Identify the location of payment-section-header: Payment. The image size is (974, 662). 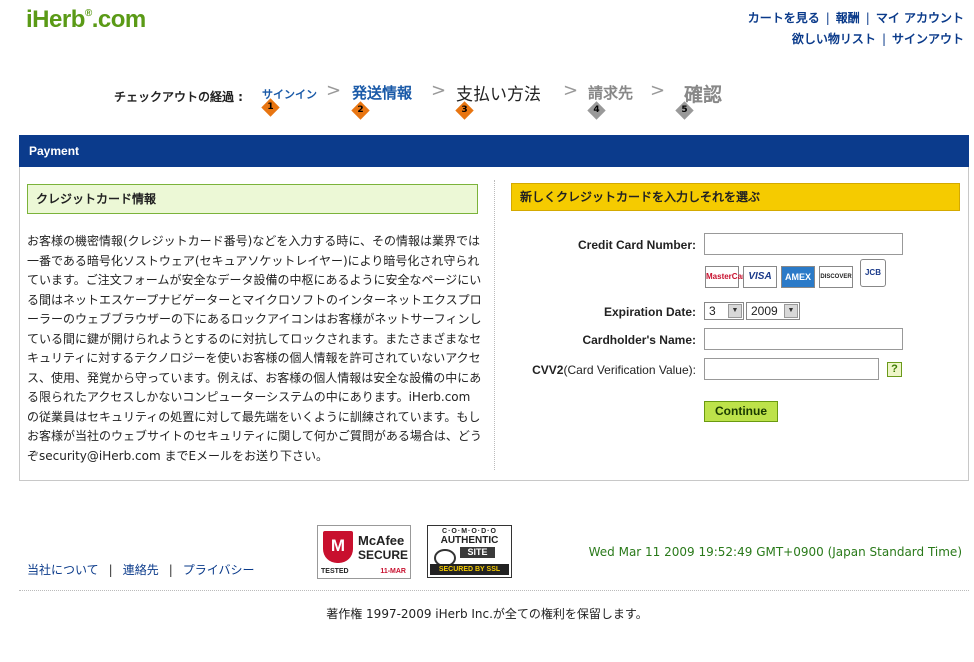
(494, 151).